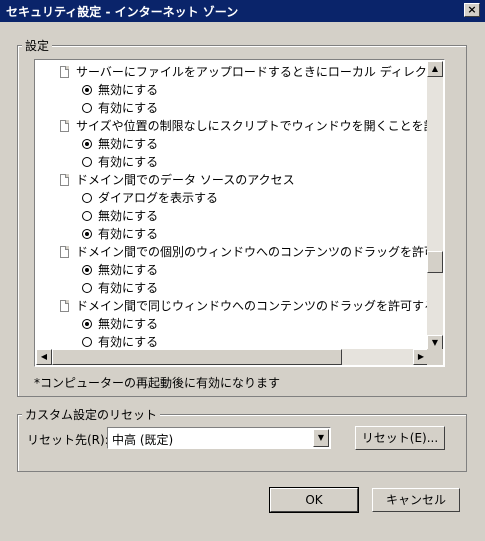  Describe the element at coordinates (252, 72) in the screenshot. I see `setting-title: サーバーにファイルをアップロードするときにローカル ディレクトリのパスを含める` at that location.